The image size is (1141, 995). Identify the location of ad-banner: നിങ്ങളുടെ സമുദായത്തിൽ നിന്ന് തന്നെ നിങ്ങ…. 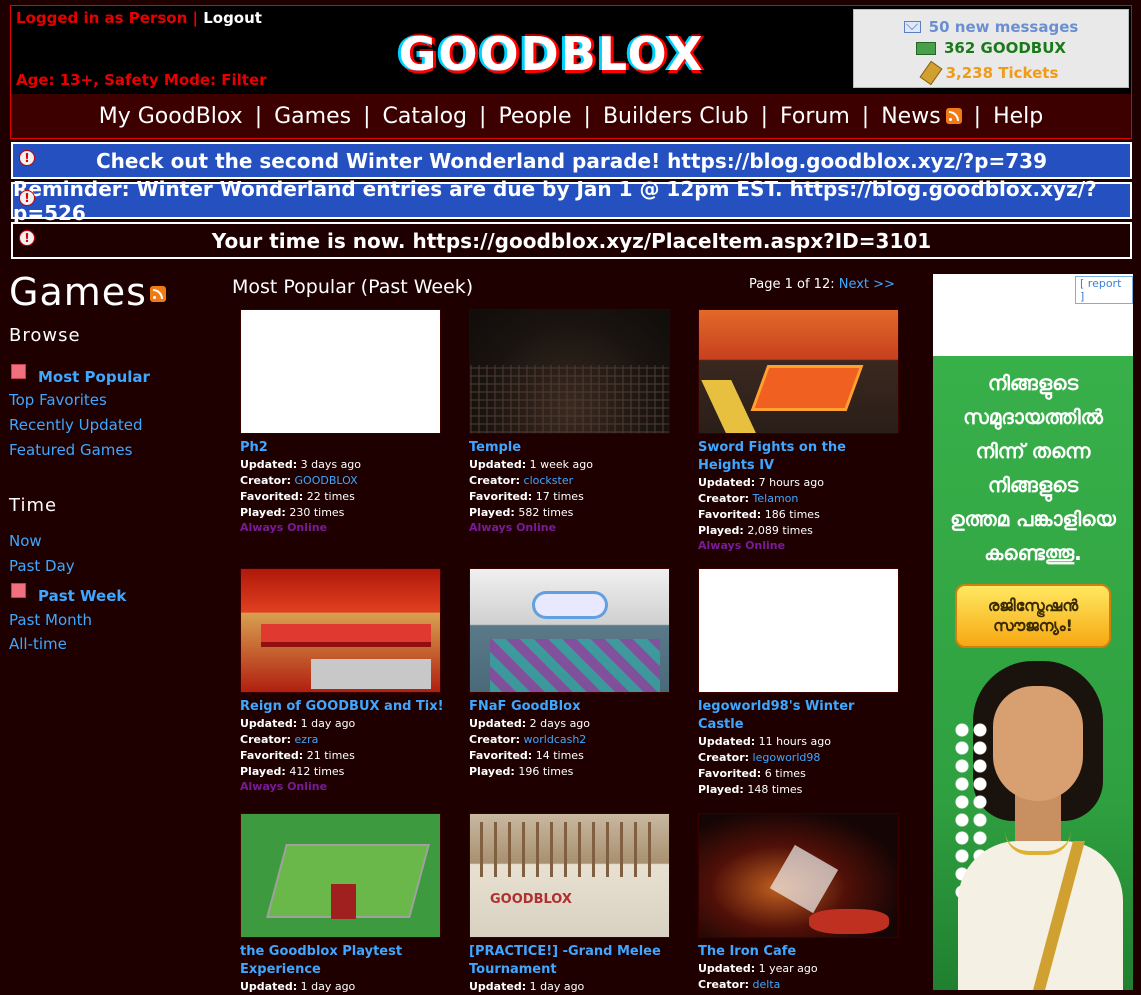
(1033, 673).